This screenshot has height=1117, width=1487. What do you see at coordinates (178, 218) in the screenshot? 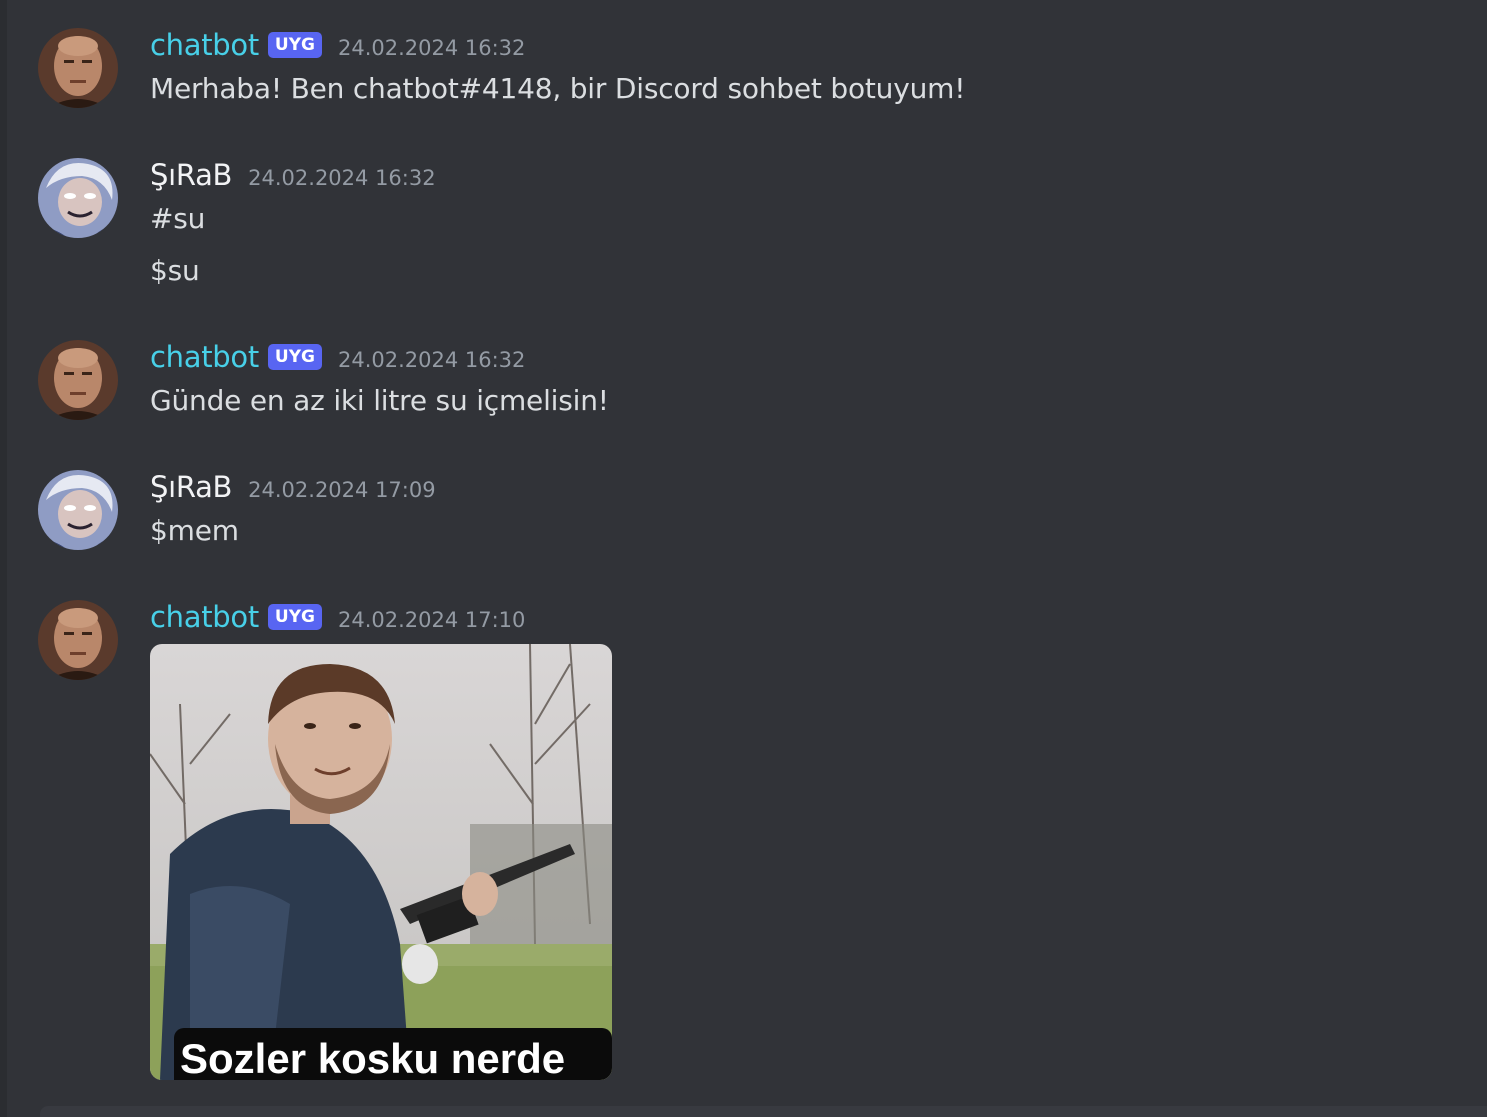
I see `message-text: #su` at bounding box center [178, 218].